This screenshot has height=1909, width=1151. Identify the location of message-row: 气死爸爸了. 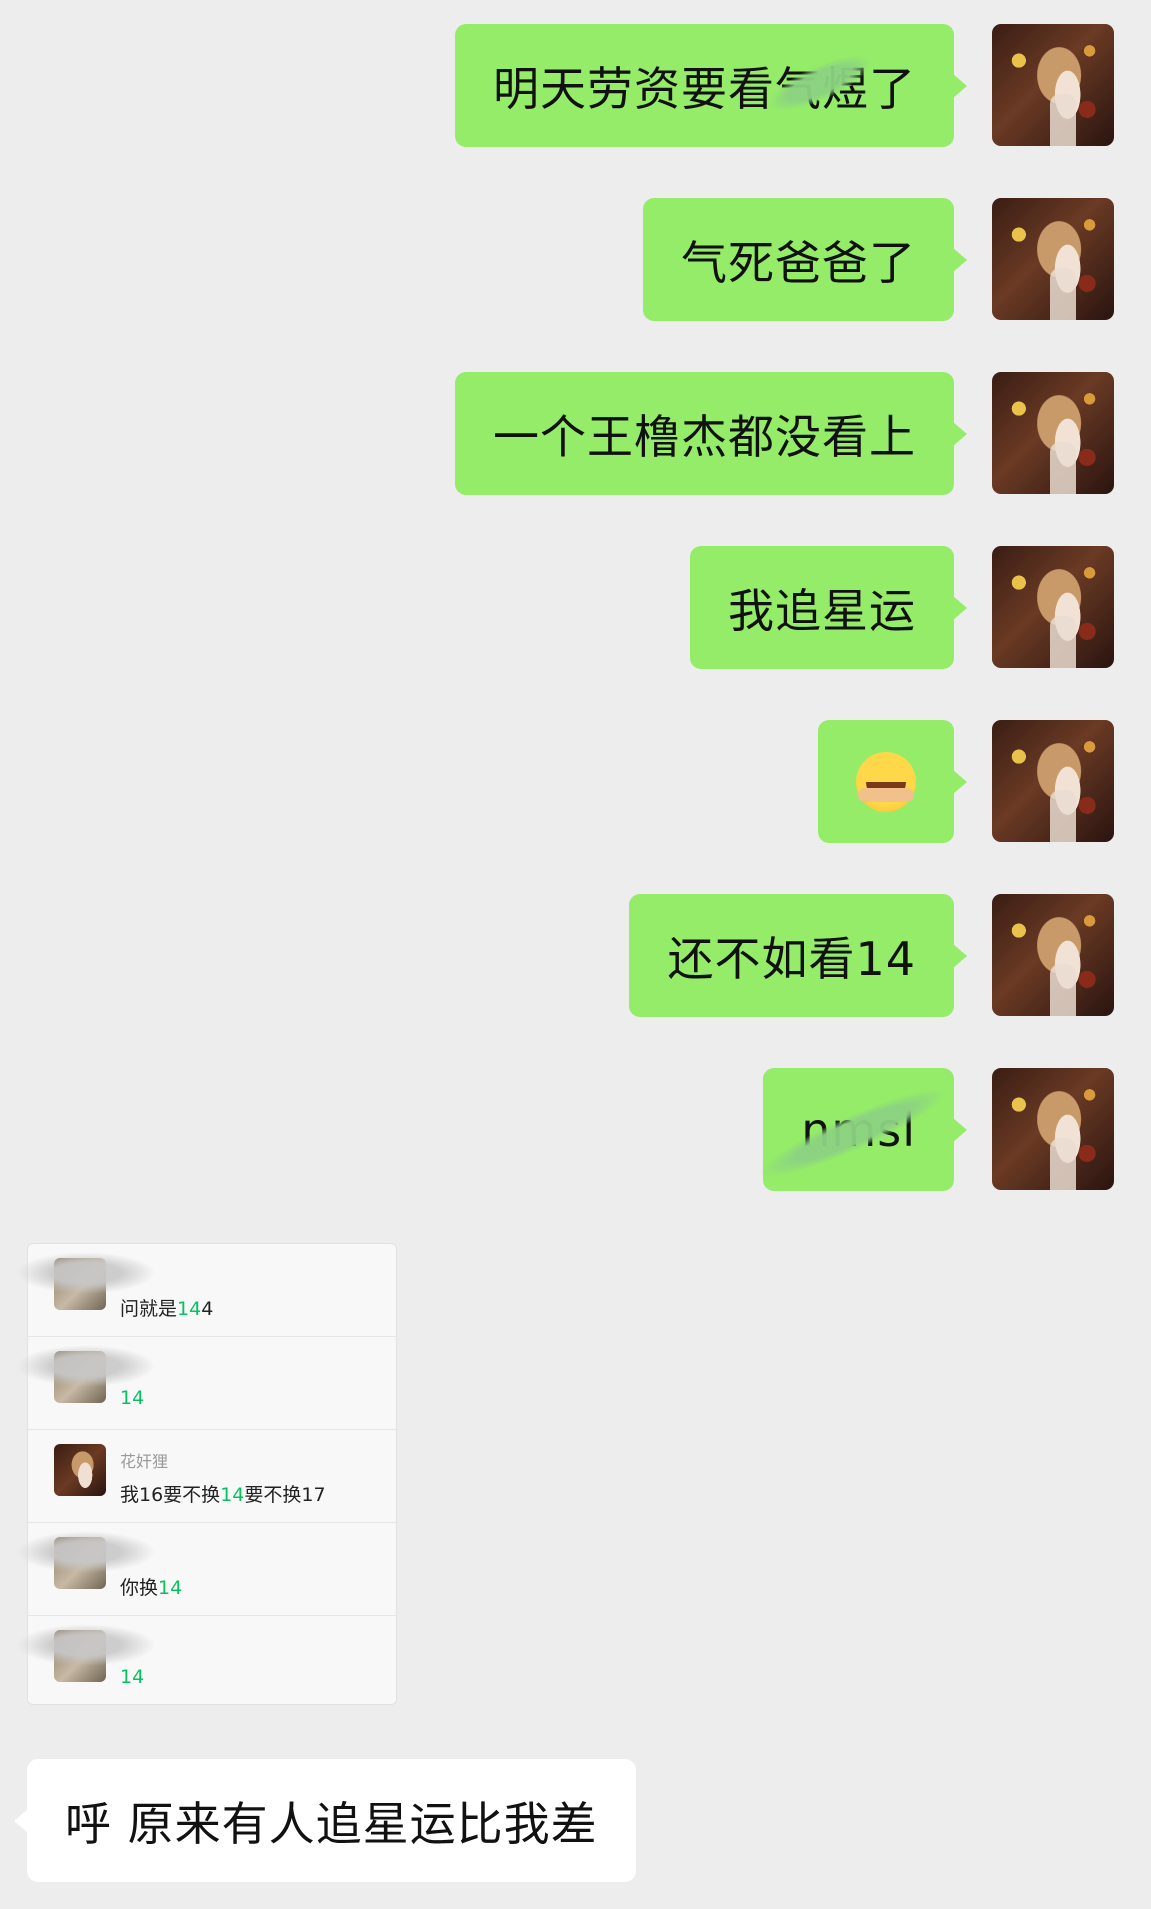
(878, 259).